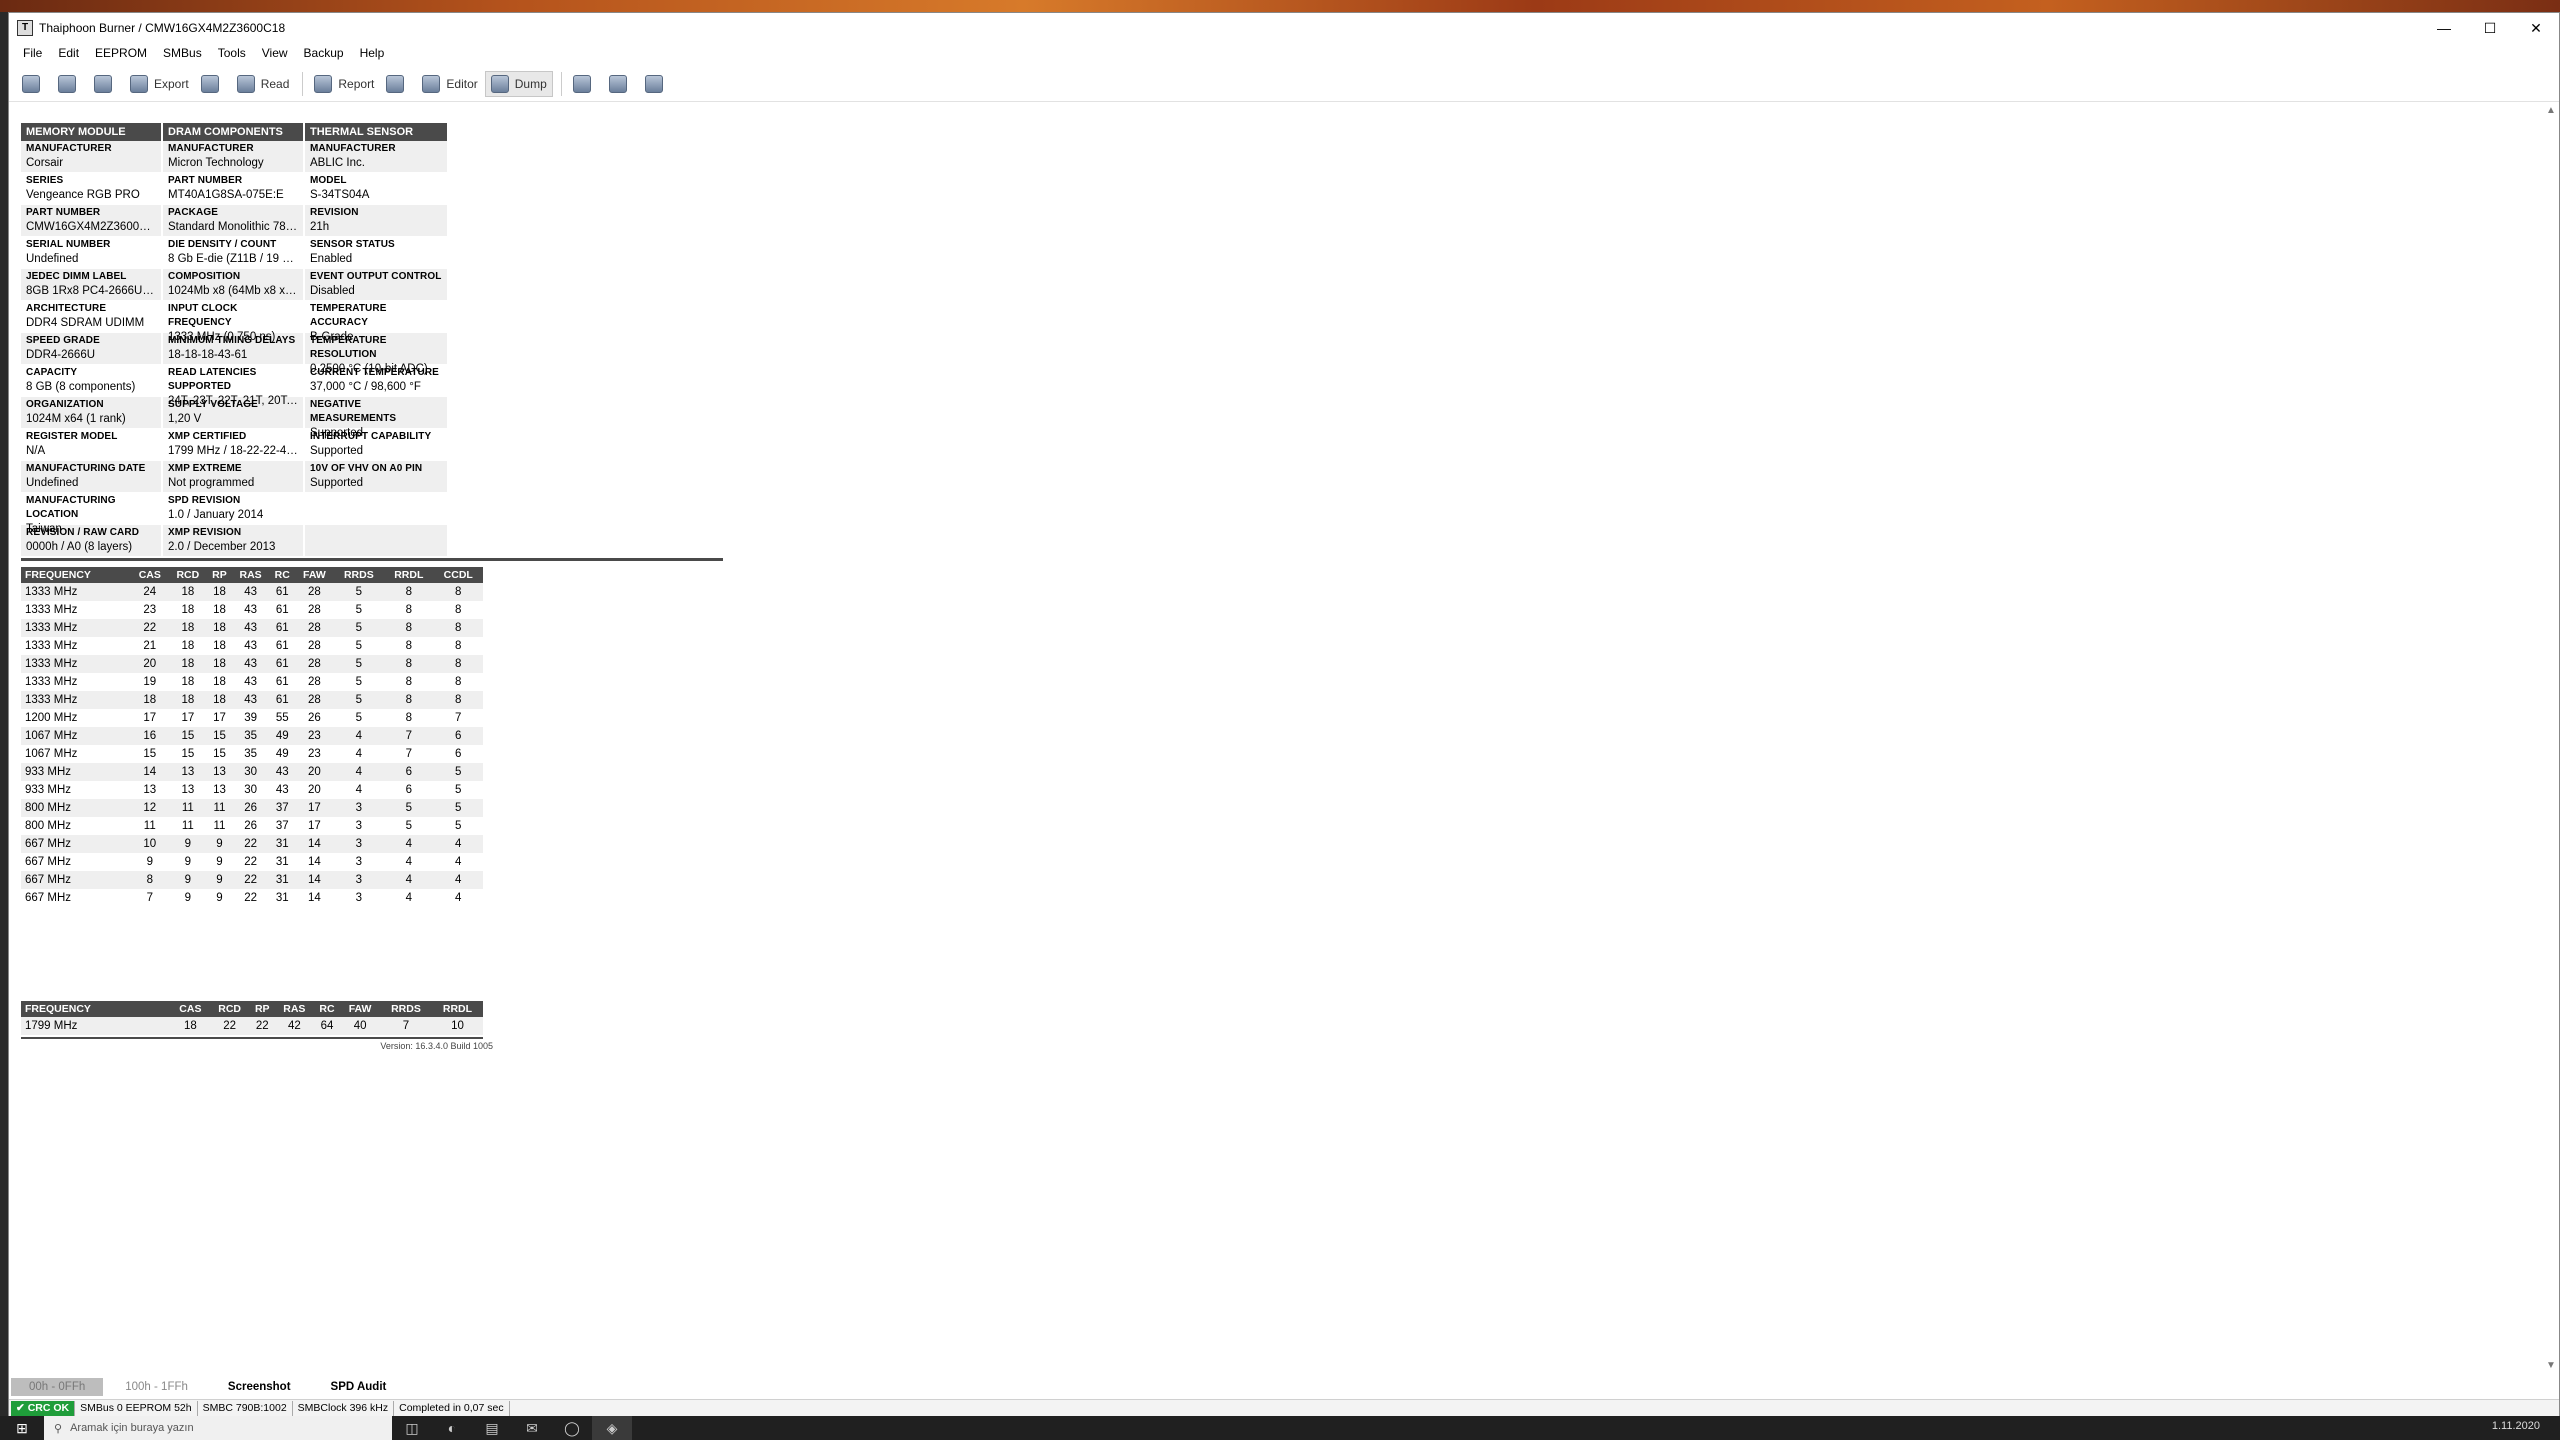 The height and width of the screenshot is (1440, 2560). Describe the element at coordinates (213, 84) in the screenshot. I see `lock-button` at that location.